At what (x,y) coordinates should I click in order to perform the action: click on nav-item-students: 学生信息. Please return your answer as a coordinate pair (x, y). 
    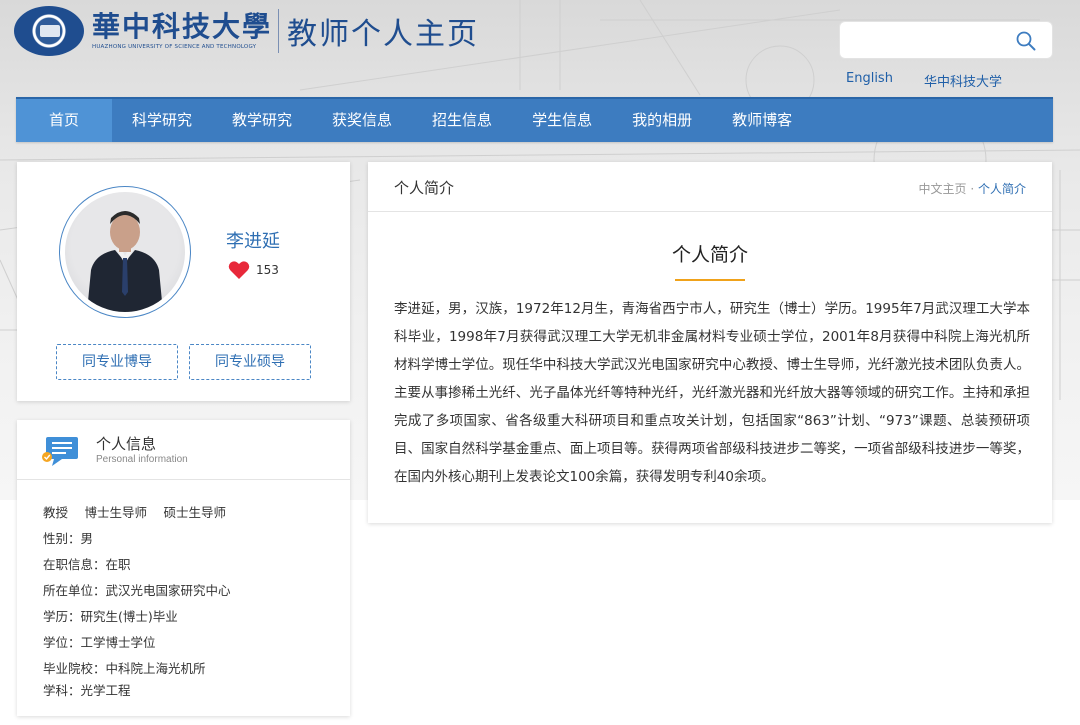
    Looking at the image, I should click on (562, 120).